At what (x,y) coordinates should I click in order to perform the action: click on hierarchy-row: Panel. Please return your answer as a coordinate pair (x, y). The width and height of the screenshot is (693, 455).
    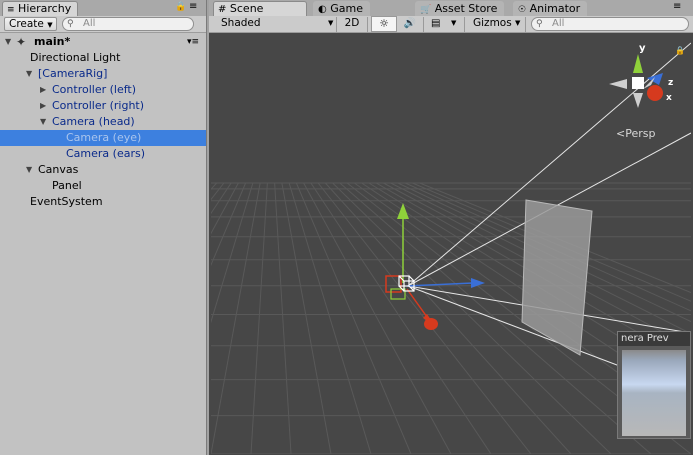
    Looking at the image, I should click on (103, 186).